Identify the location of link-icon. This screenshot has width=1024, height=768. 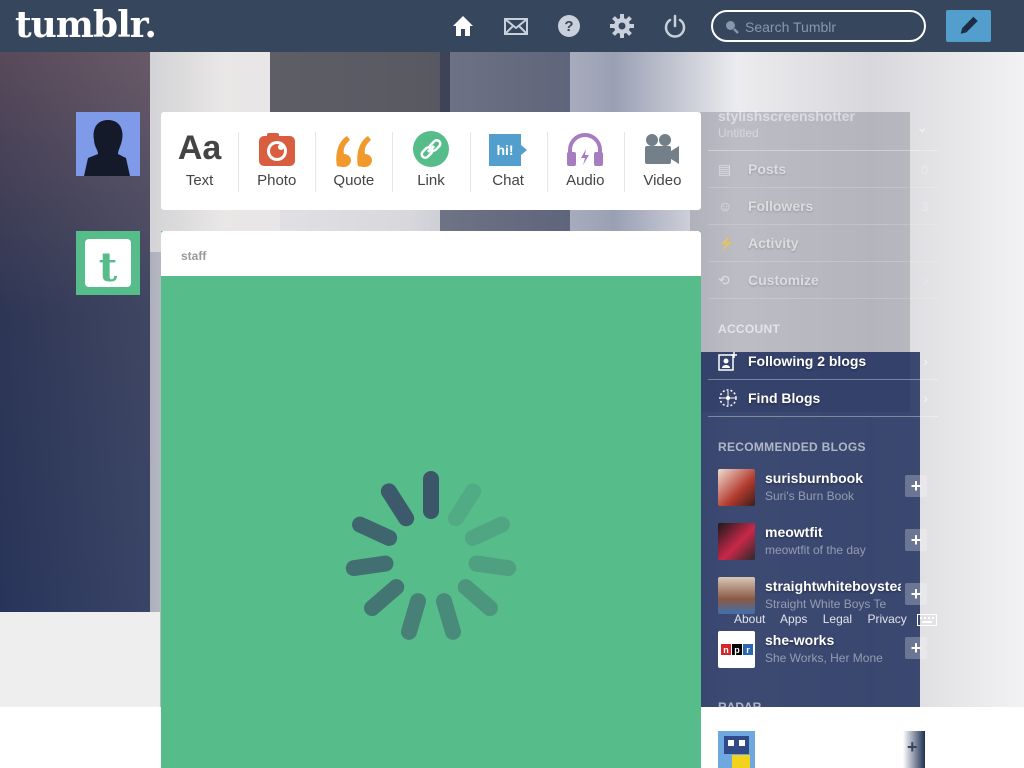
(430, 142).